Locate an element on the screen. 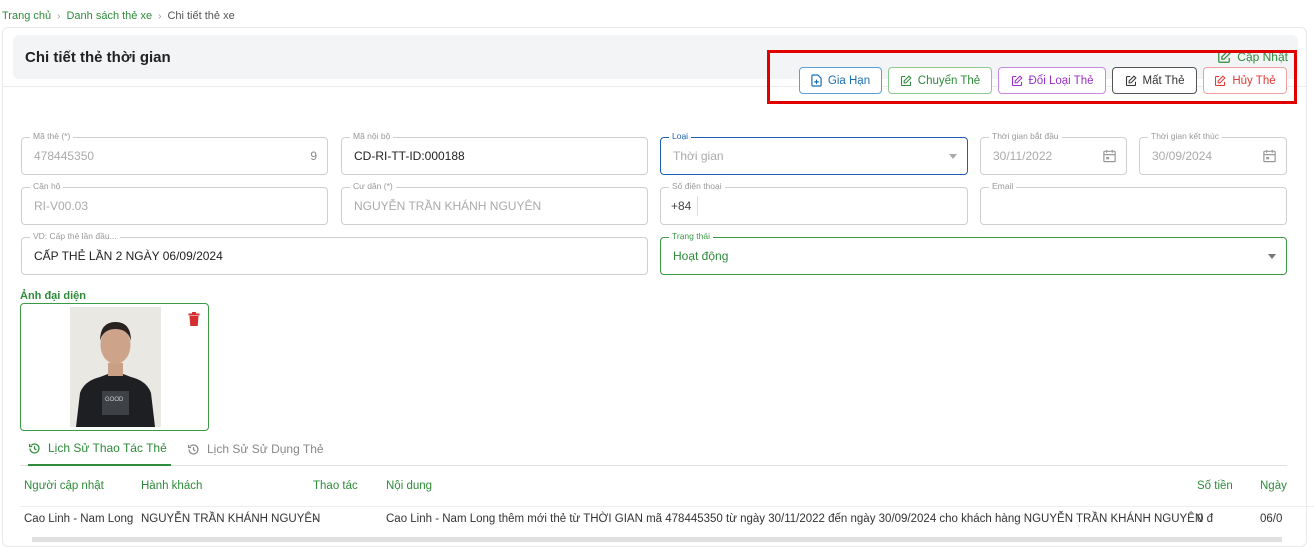 This screenshot has height=547, width=1314. column-header-amount: Số tiền is located at coordinates (1215, 486).